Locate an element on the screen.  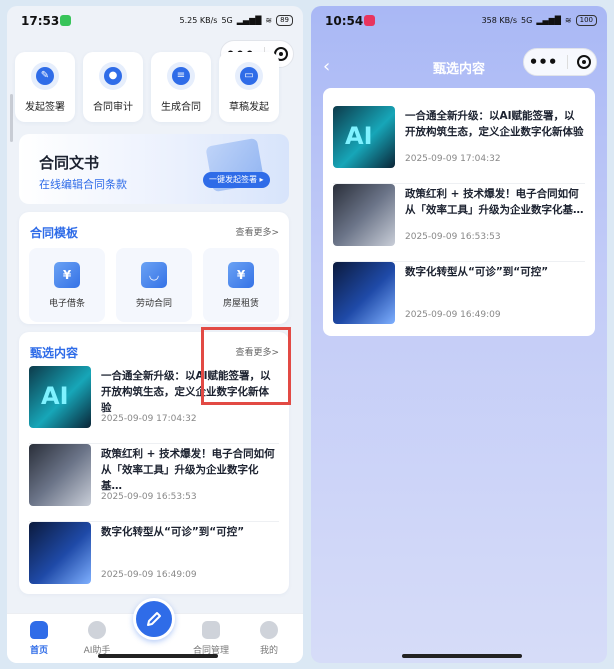
tab-contract-management: 合同管理 is located at coordinates (211, 638).